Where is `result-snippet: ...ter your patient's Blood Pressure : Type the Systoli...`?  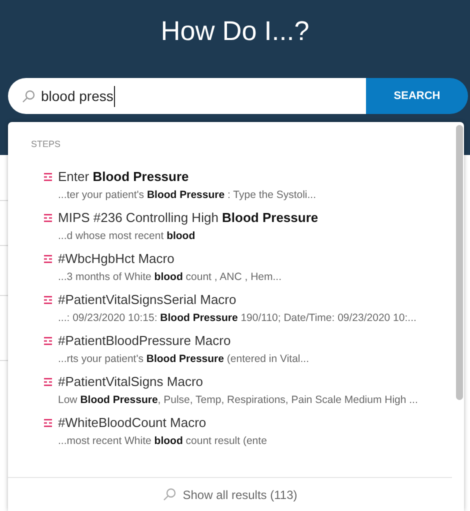
result-snippet: ...ter your patient's Blood Pressure : Type the Systoli... is located at coordinates (187, 195).